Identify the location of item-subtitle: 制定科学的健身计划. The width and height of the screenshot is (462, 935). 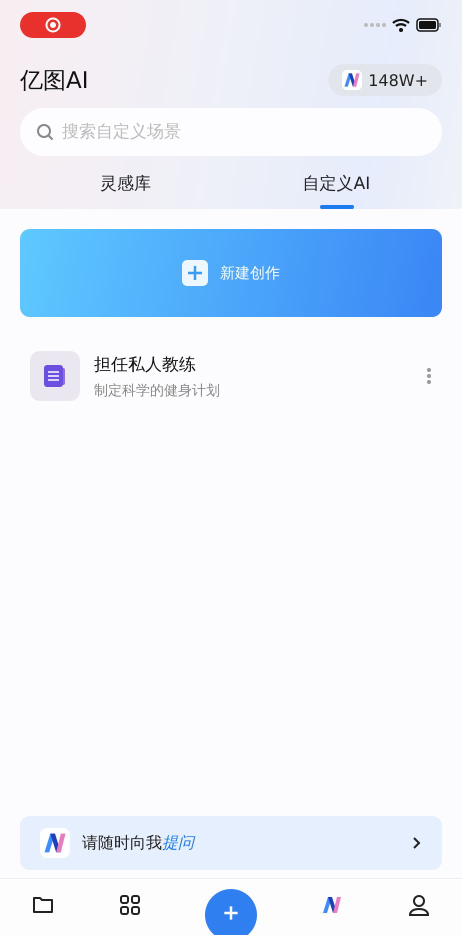
(157, 391).